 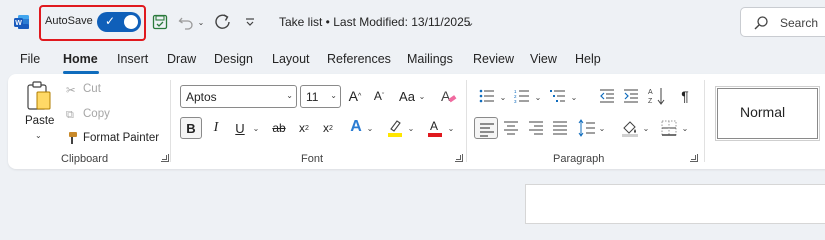 What do you see at coordinates (607, 96) in the screenshot?
I see `decrease-indent-icon` at bounding box center [607, 96].